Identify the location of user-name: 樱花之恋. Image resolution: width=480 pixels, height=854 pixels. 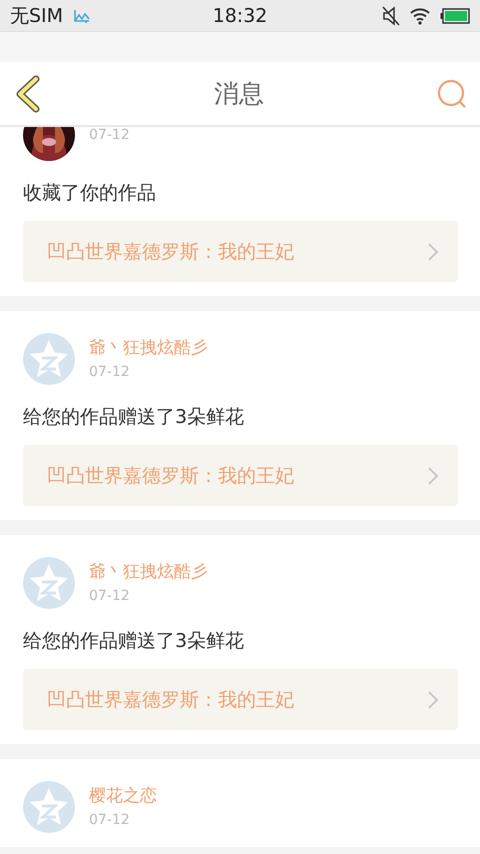
(123, 796).